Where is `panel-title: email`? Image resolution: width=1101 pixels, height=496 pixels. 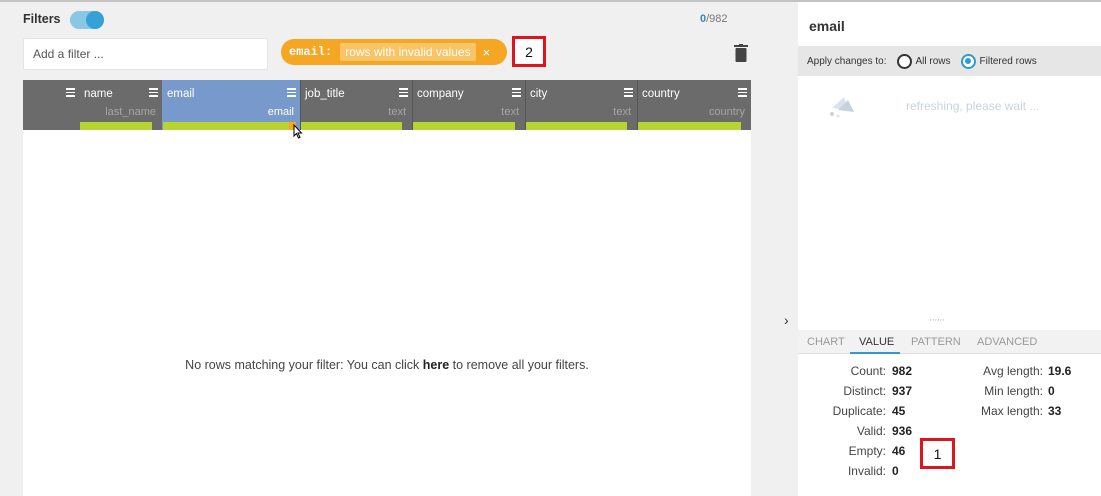
panel-title: email is located at coordinates (827, 26).